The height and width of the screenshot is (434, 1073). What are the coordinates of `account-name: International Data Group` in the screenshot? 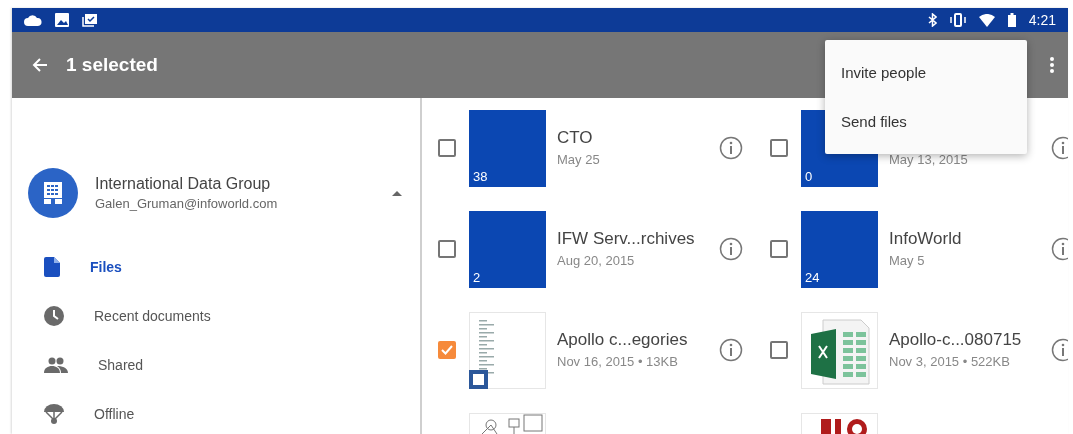 It's located at (183, 184).